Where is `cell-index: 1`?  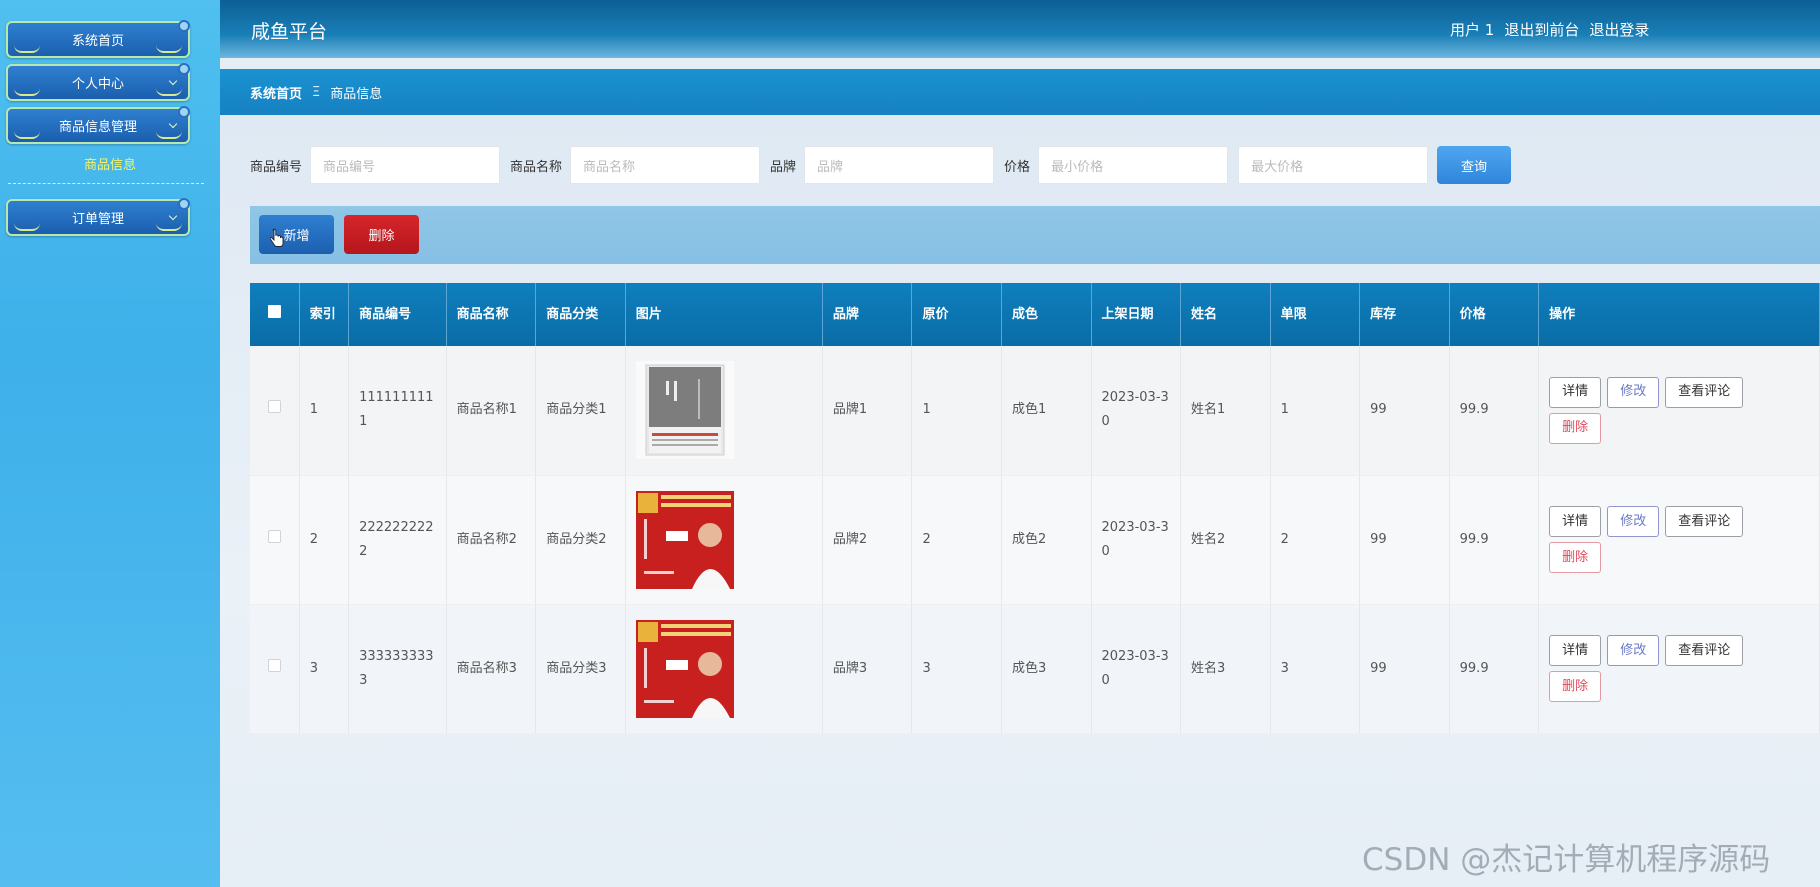
cell-index: 1 is located at coordinates (324, 411).